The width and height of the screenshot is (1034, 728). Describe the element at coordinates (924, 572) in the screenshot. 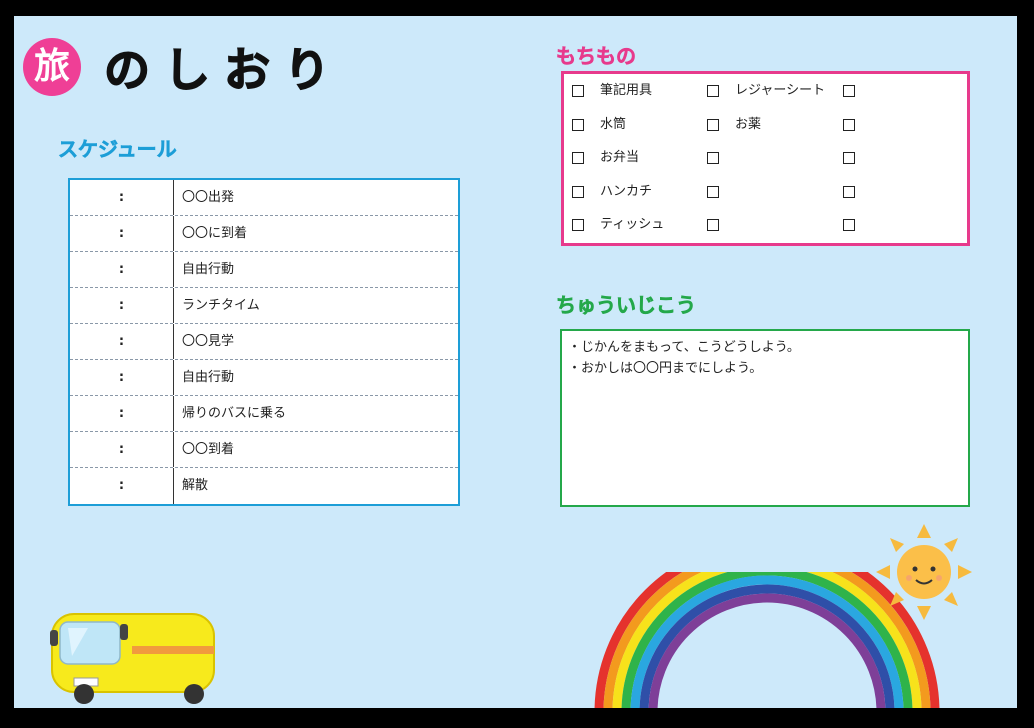

I see `sun-illustration` at that location.